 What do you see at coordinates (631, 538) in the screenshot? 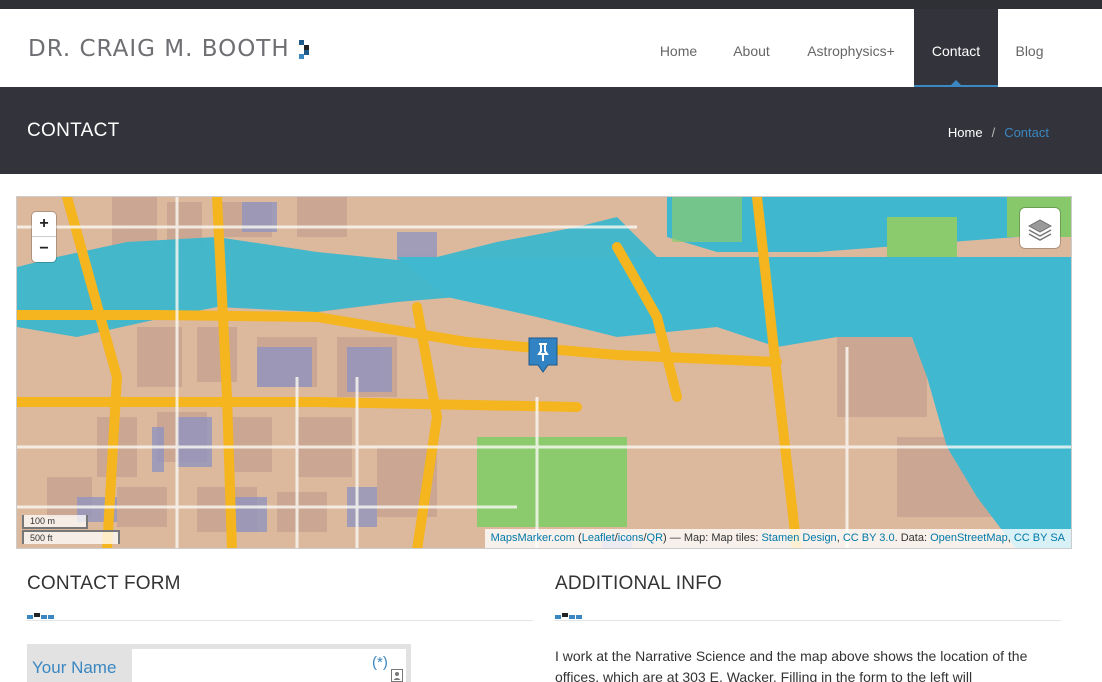
I see `attrib-icons-link: icons` at bounding box center [631, 538].